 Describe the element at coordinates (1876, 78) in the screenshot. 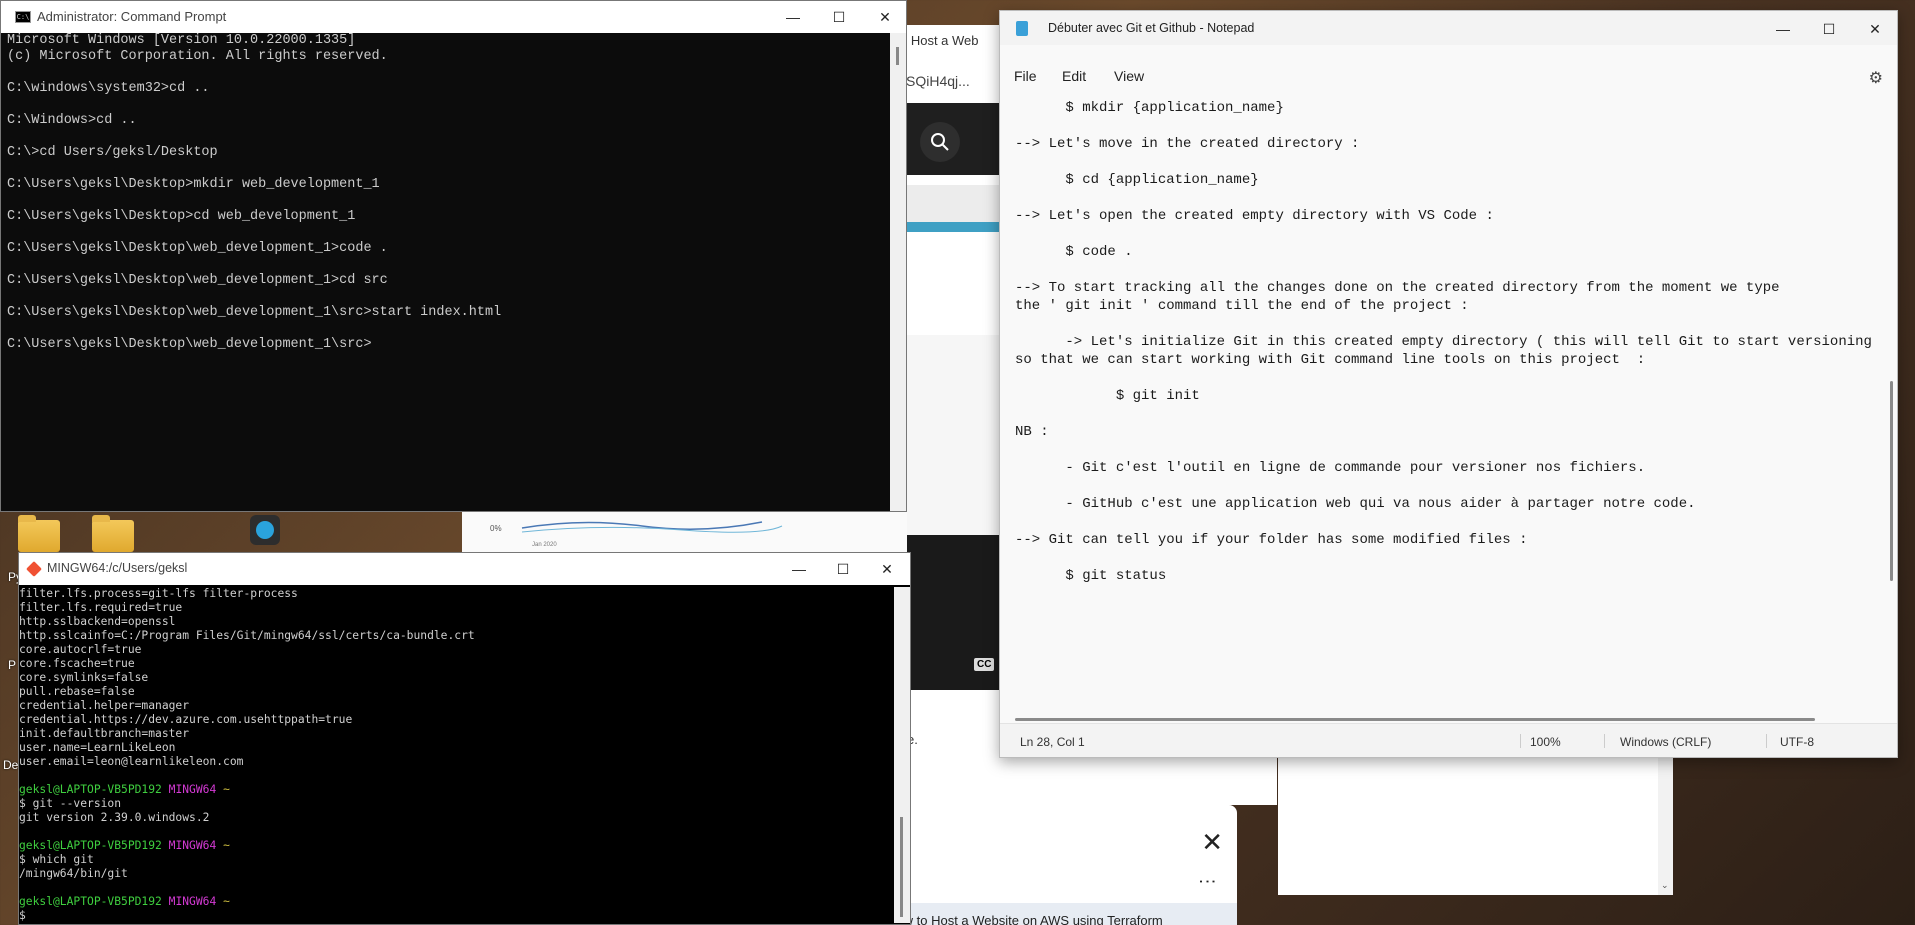

I see `gear-icon: ⚙` at that location.